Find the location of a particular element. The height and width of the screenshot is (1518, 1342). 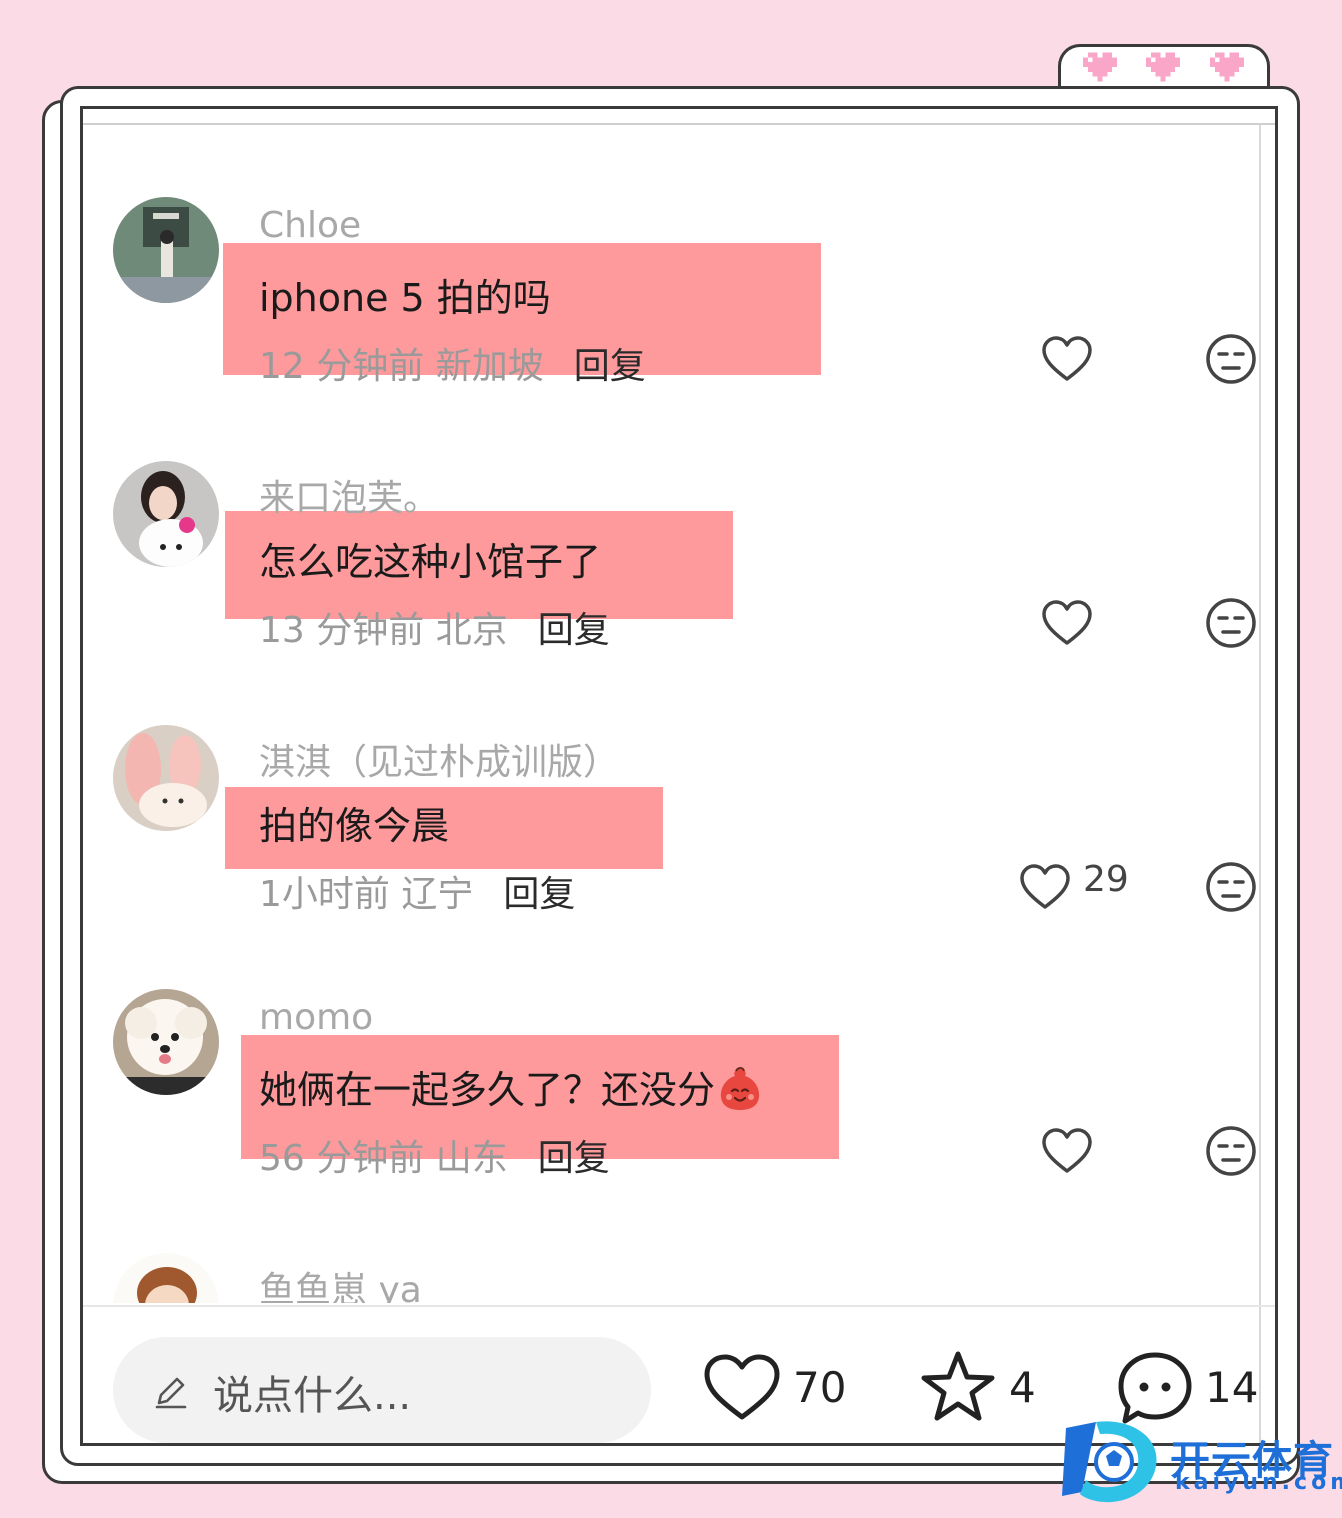

comment-username: momo is located at coordinates (316, 1017).